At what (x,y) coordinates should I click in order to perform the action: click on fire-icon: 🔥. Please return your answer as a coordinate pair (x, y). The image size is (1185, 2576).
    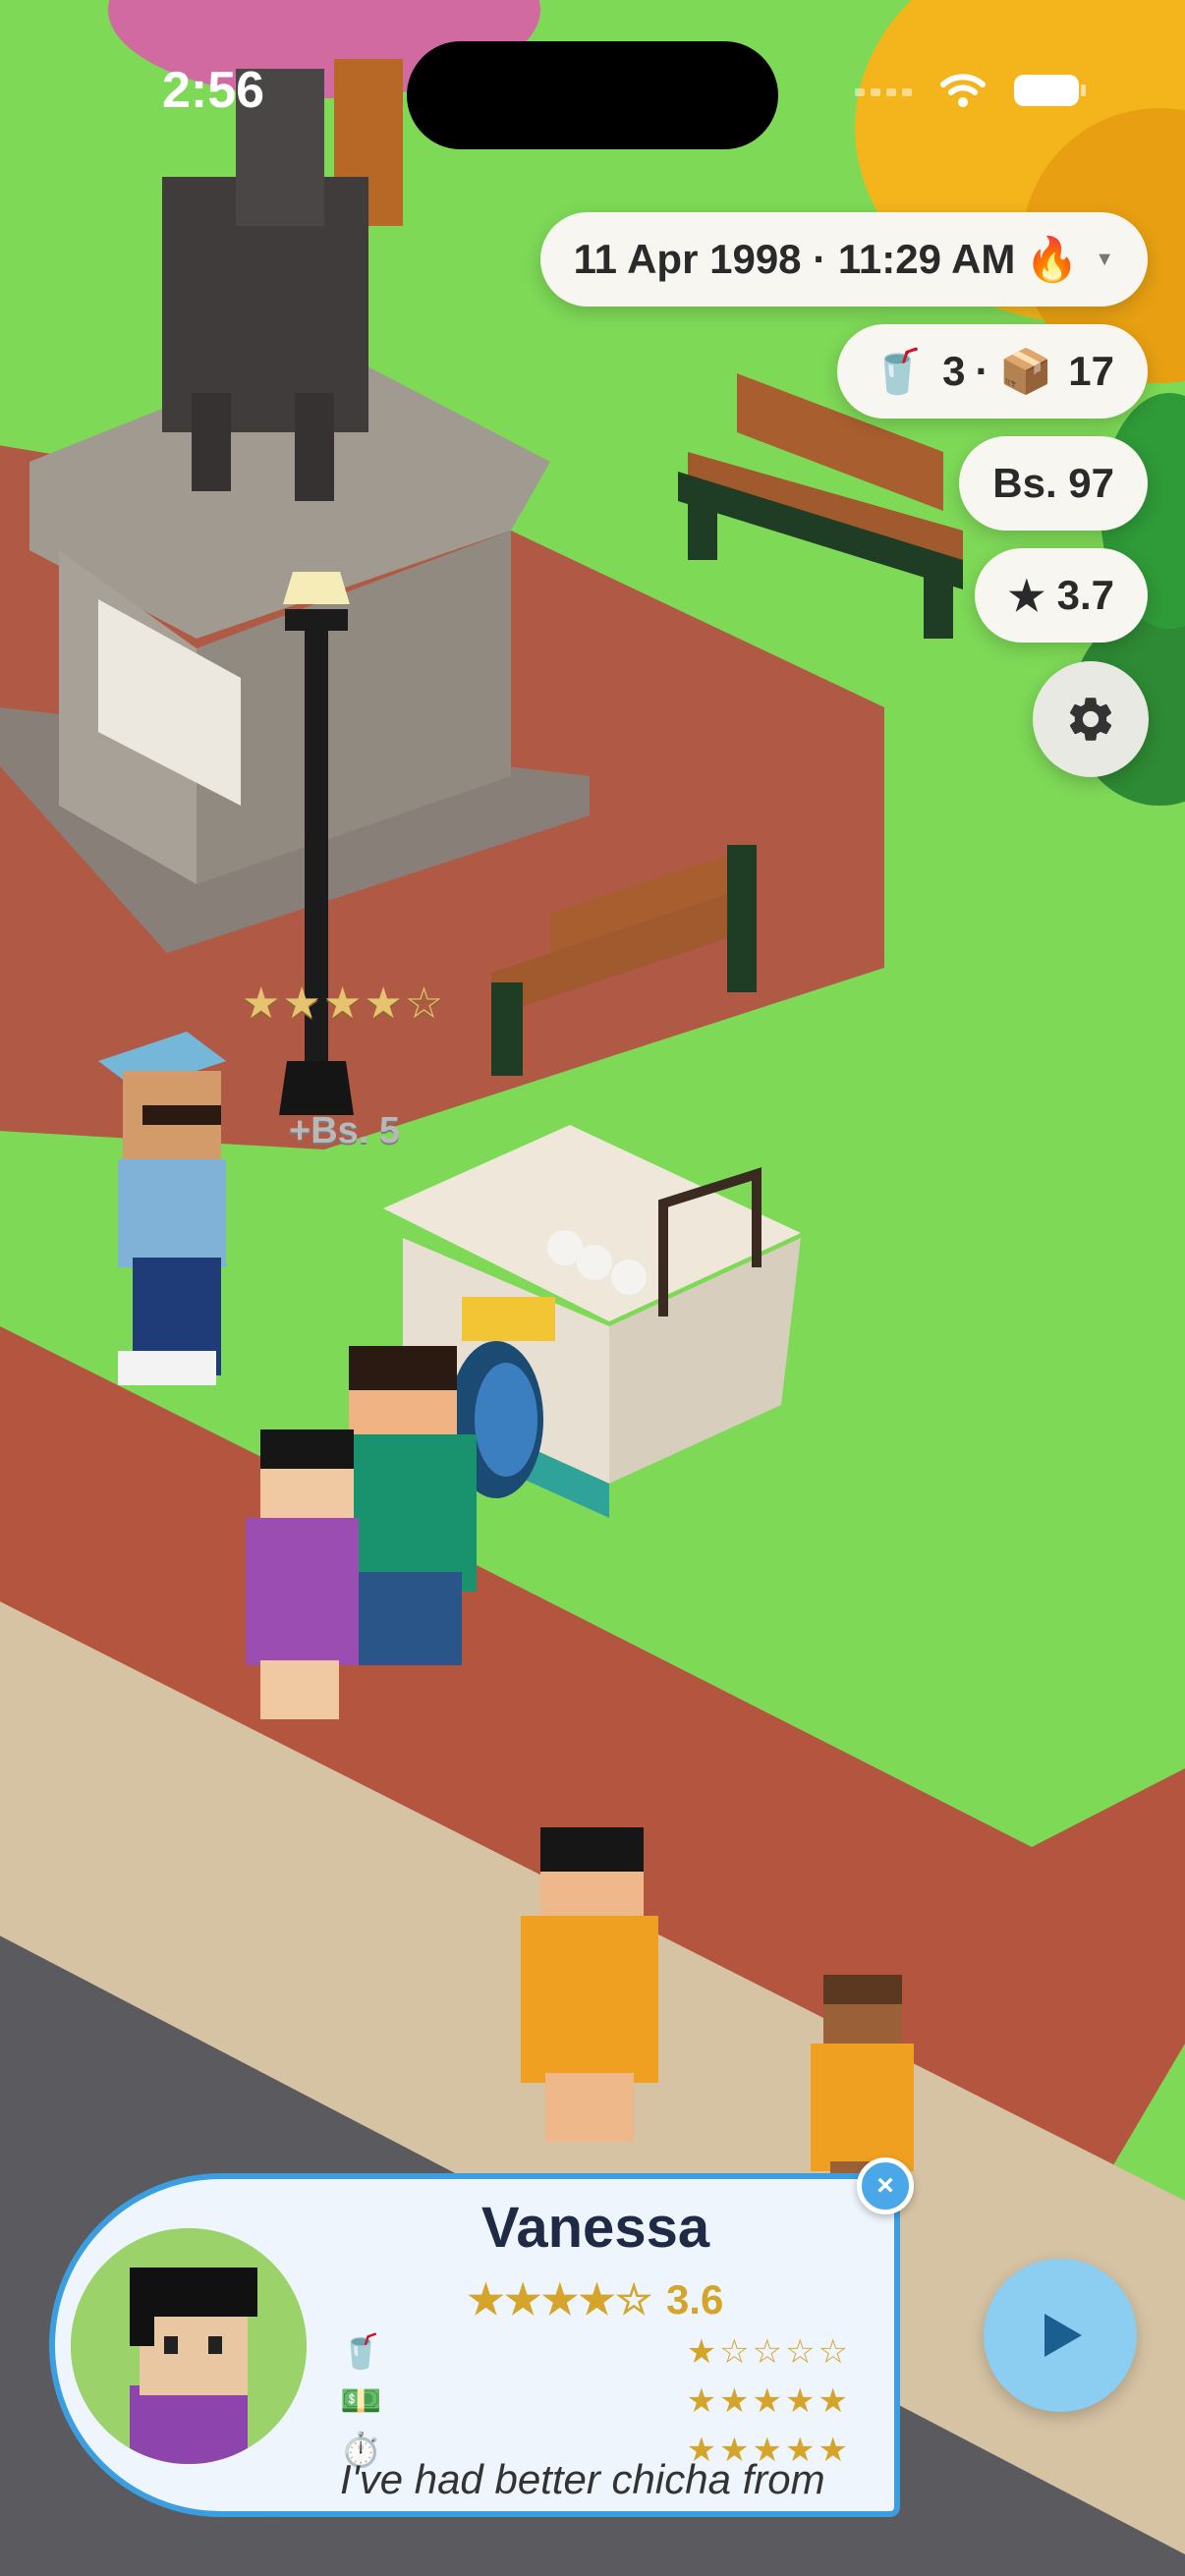
    Looking at the image, I should click on (1053, 260).